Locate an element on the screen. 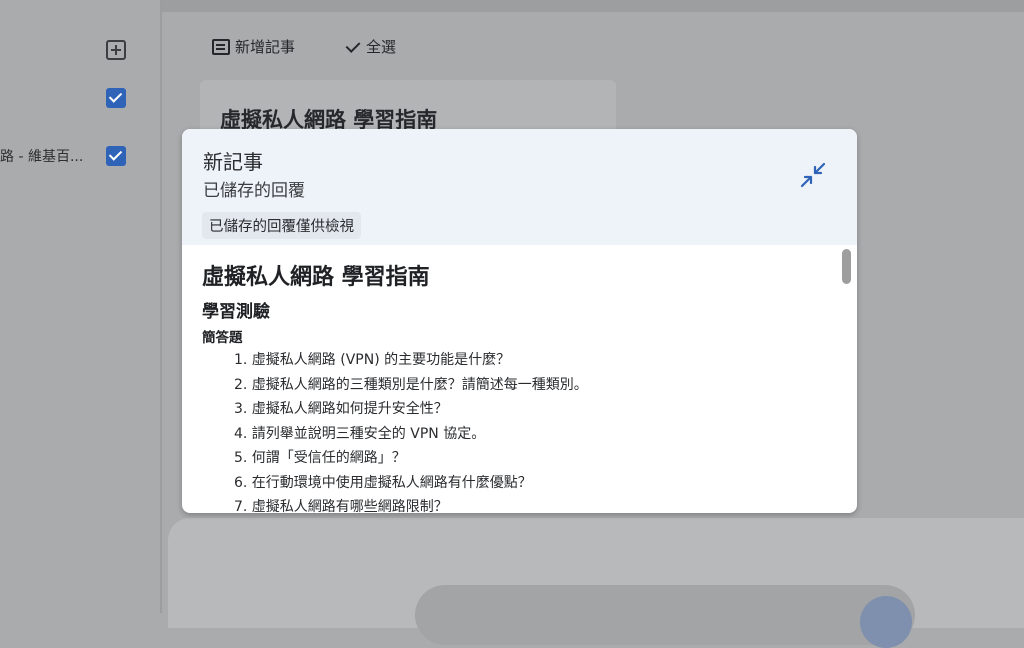 This screenshot has height=648, width=1024. dialog-header: 新記事 已儲存的回覆 已儲存的回覆僅供檢視 is located at coordinates (519, 187).